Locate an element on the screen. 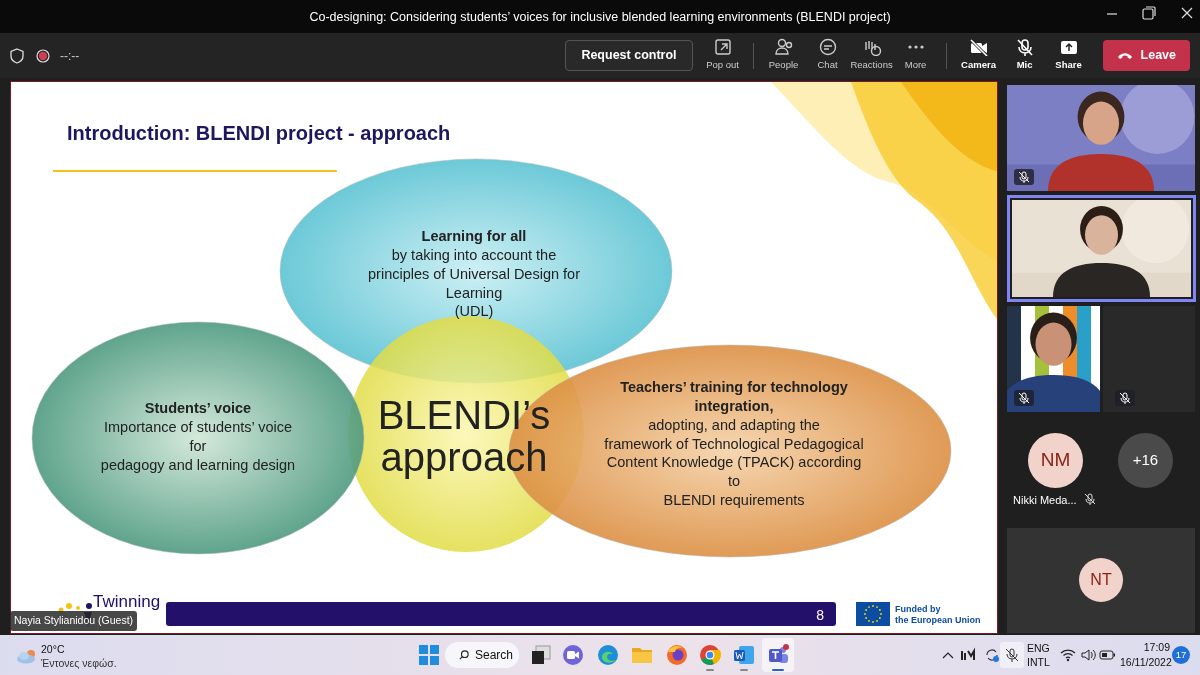 Image resolution: width=1200 pixels, height=675 pixels. weather-icon is located at coordinates (27, 656).